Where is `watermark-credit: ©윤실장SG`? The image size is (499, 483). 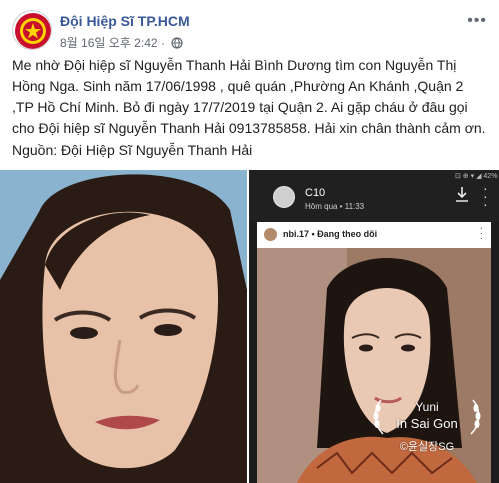
watermark-credit: ©윤실장SG is located at coordinates (427, 447).